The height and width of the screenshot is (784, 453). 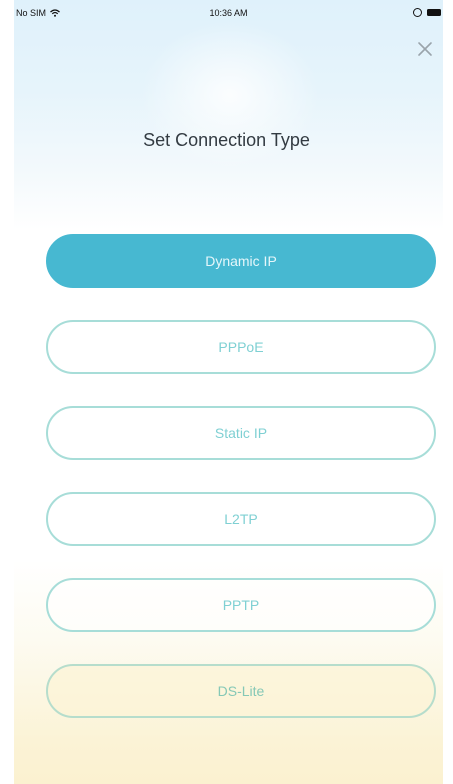 I want to click on option-label: Dynamic IP, so click(x=241, y=261).